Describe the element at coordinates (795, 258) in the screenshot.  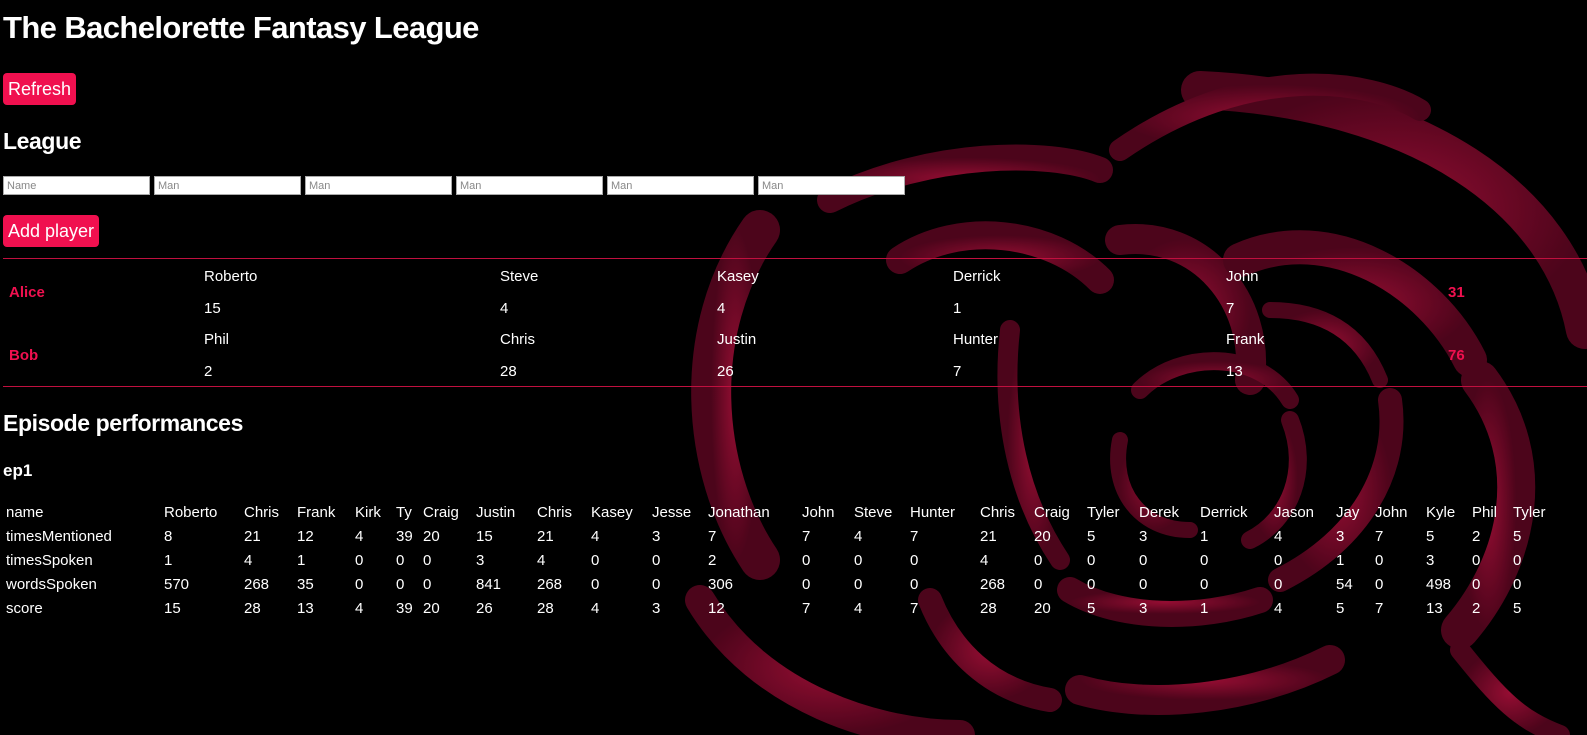
I see `league-top-divider` at that location.